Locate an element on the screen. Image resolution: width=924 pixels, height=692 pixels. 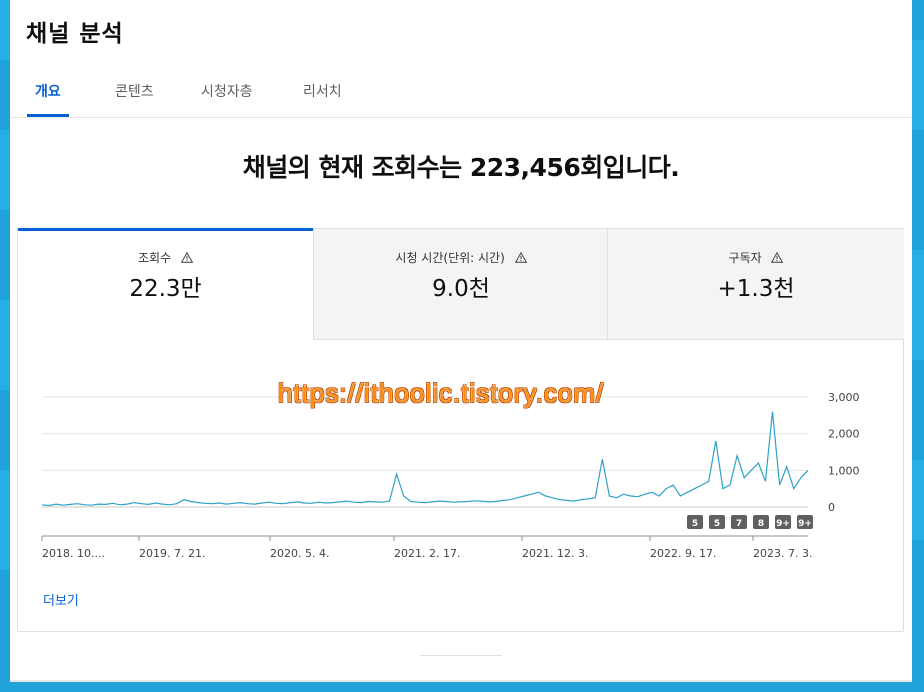
metric-label: 구독자 is located at coordinates (756, 257).